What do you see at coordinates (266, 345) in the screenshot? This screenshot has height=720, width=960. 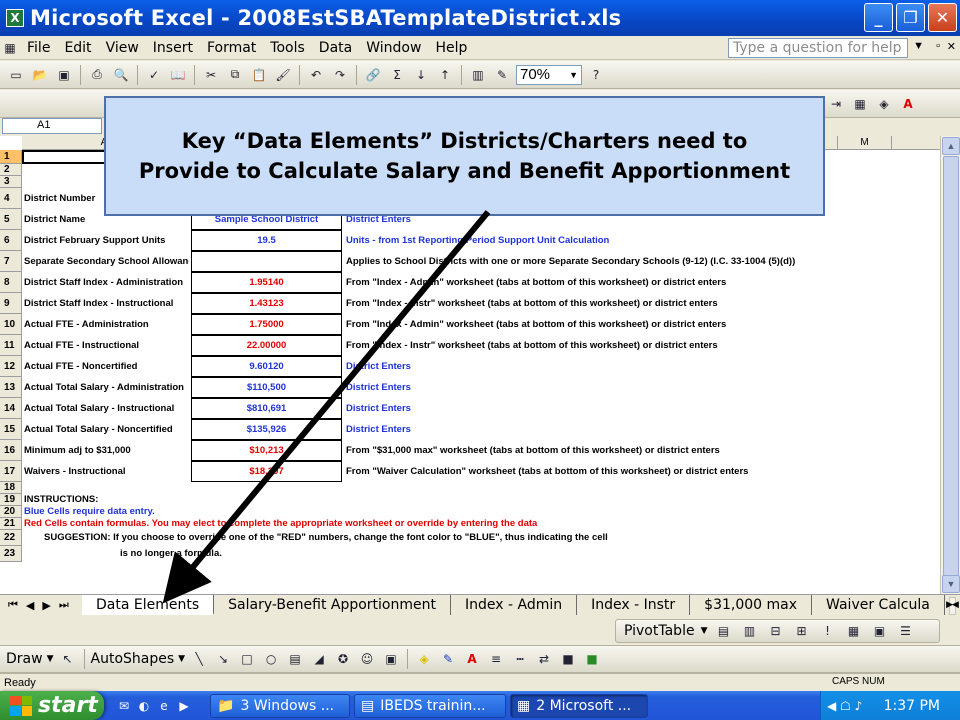 I see `value-cell: 22.00000` at bounding box center [266, 345].